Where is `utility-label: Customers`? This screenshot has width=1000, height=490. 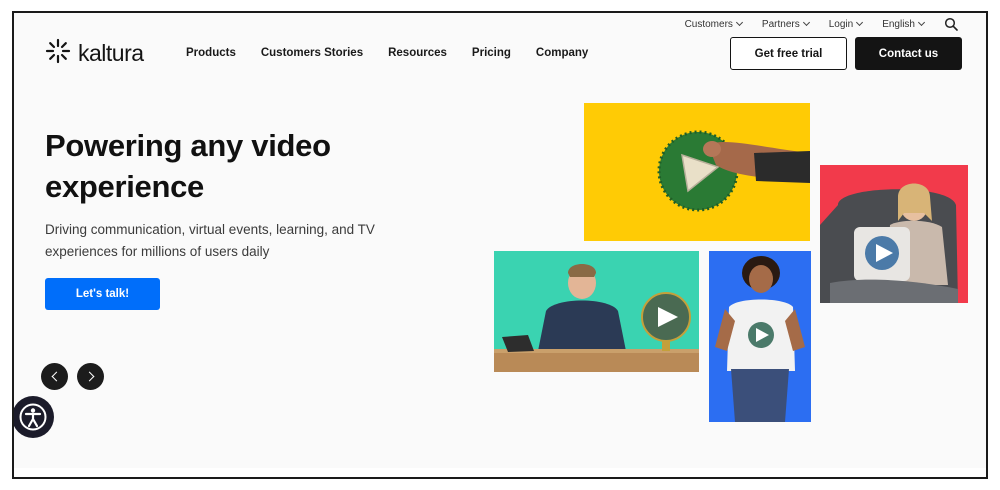
utility-label: Customers is located at coordinates (708, 24).